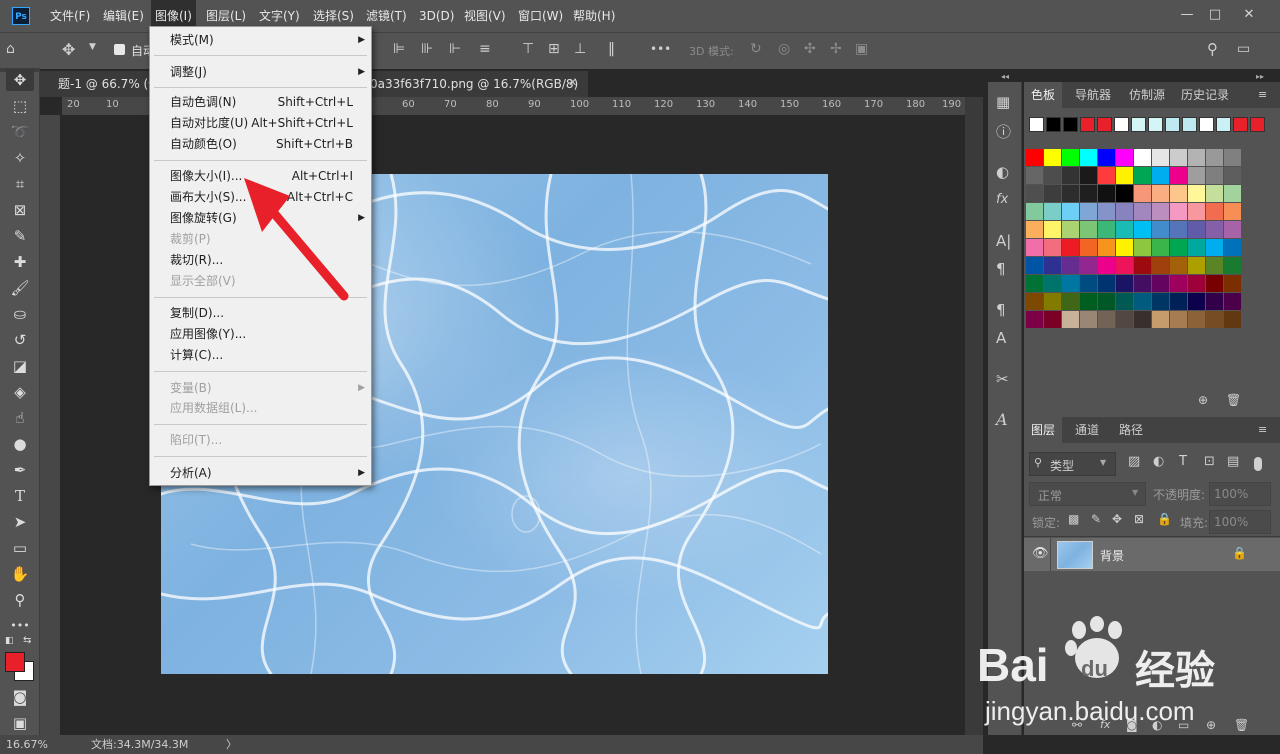 This screenshot has height=754, width=1280. What do you see at coordinates (1215, 15) in the screenshot?
I see `maximize-button: □` at bounding box center [1215, 15].